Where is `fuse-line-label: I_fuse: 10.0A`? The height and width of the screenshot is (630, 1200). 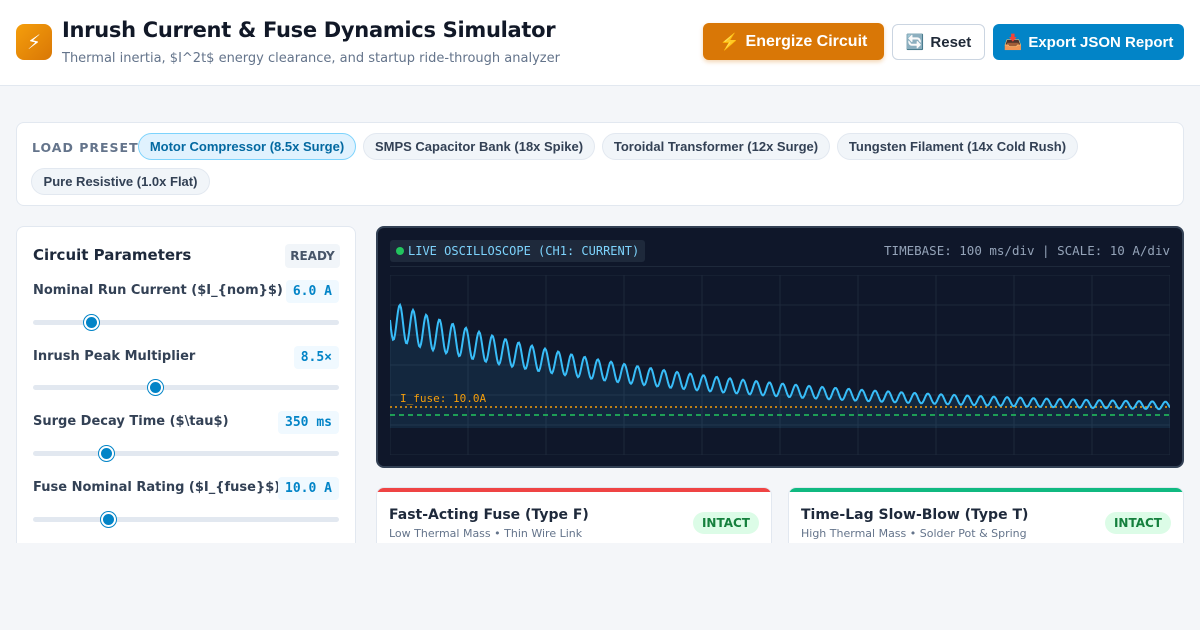 fuse-line-label: I_fuse: 10.0A is located at coordinates (443, 398).